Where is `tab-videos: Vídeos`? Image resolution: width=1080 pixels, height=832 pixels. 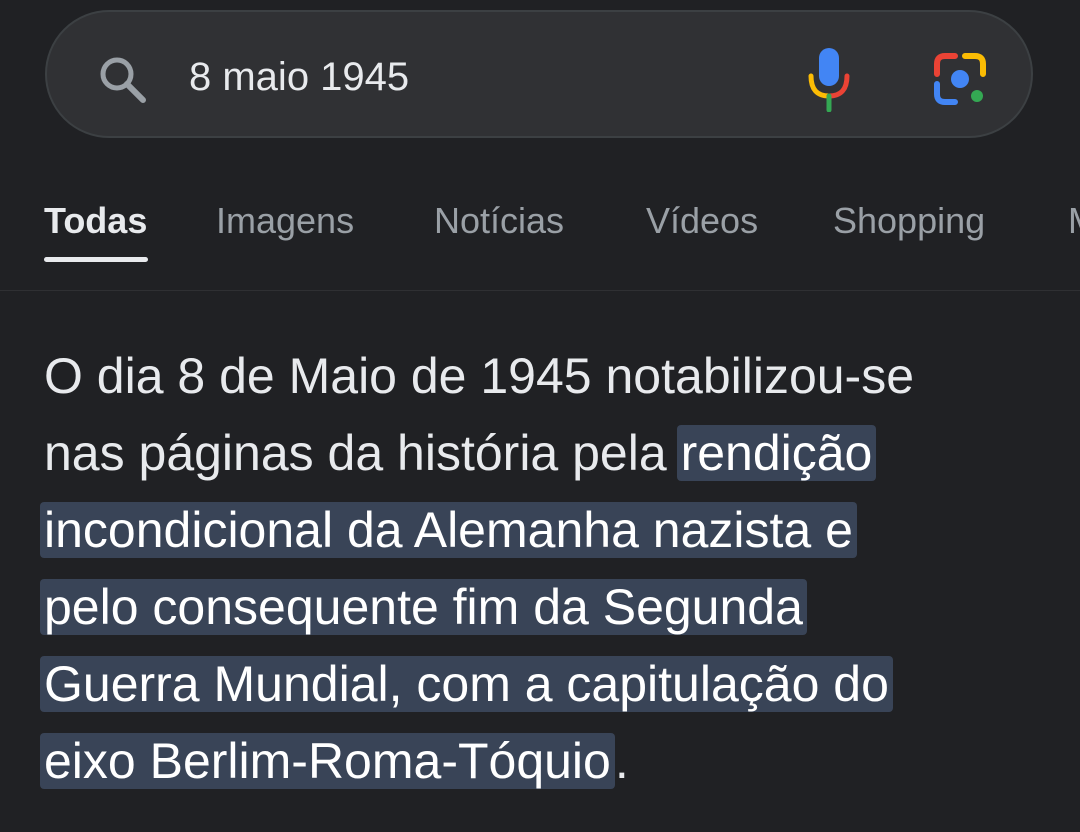
tab-videos: Vídeos is located at coordinates (702, 221).